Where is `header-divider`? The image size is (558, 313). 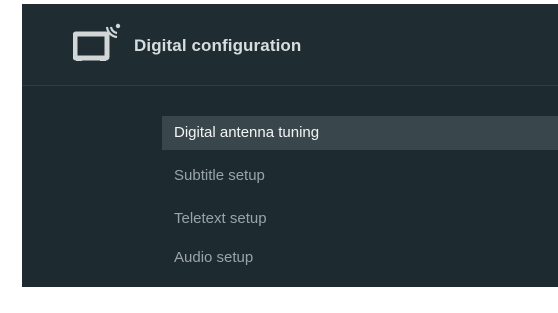
header-divider is located at coordinates (290, 85).